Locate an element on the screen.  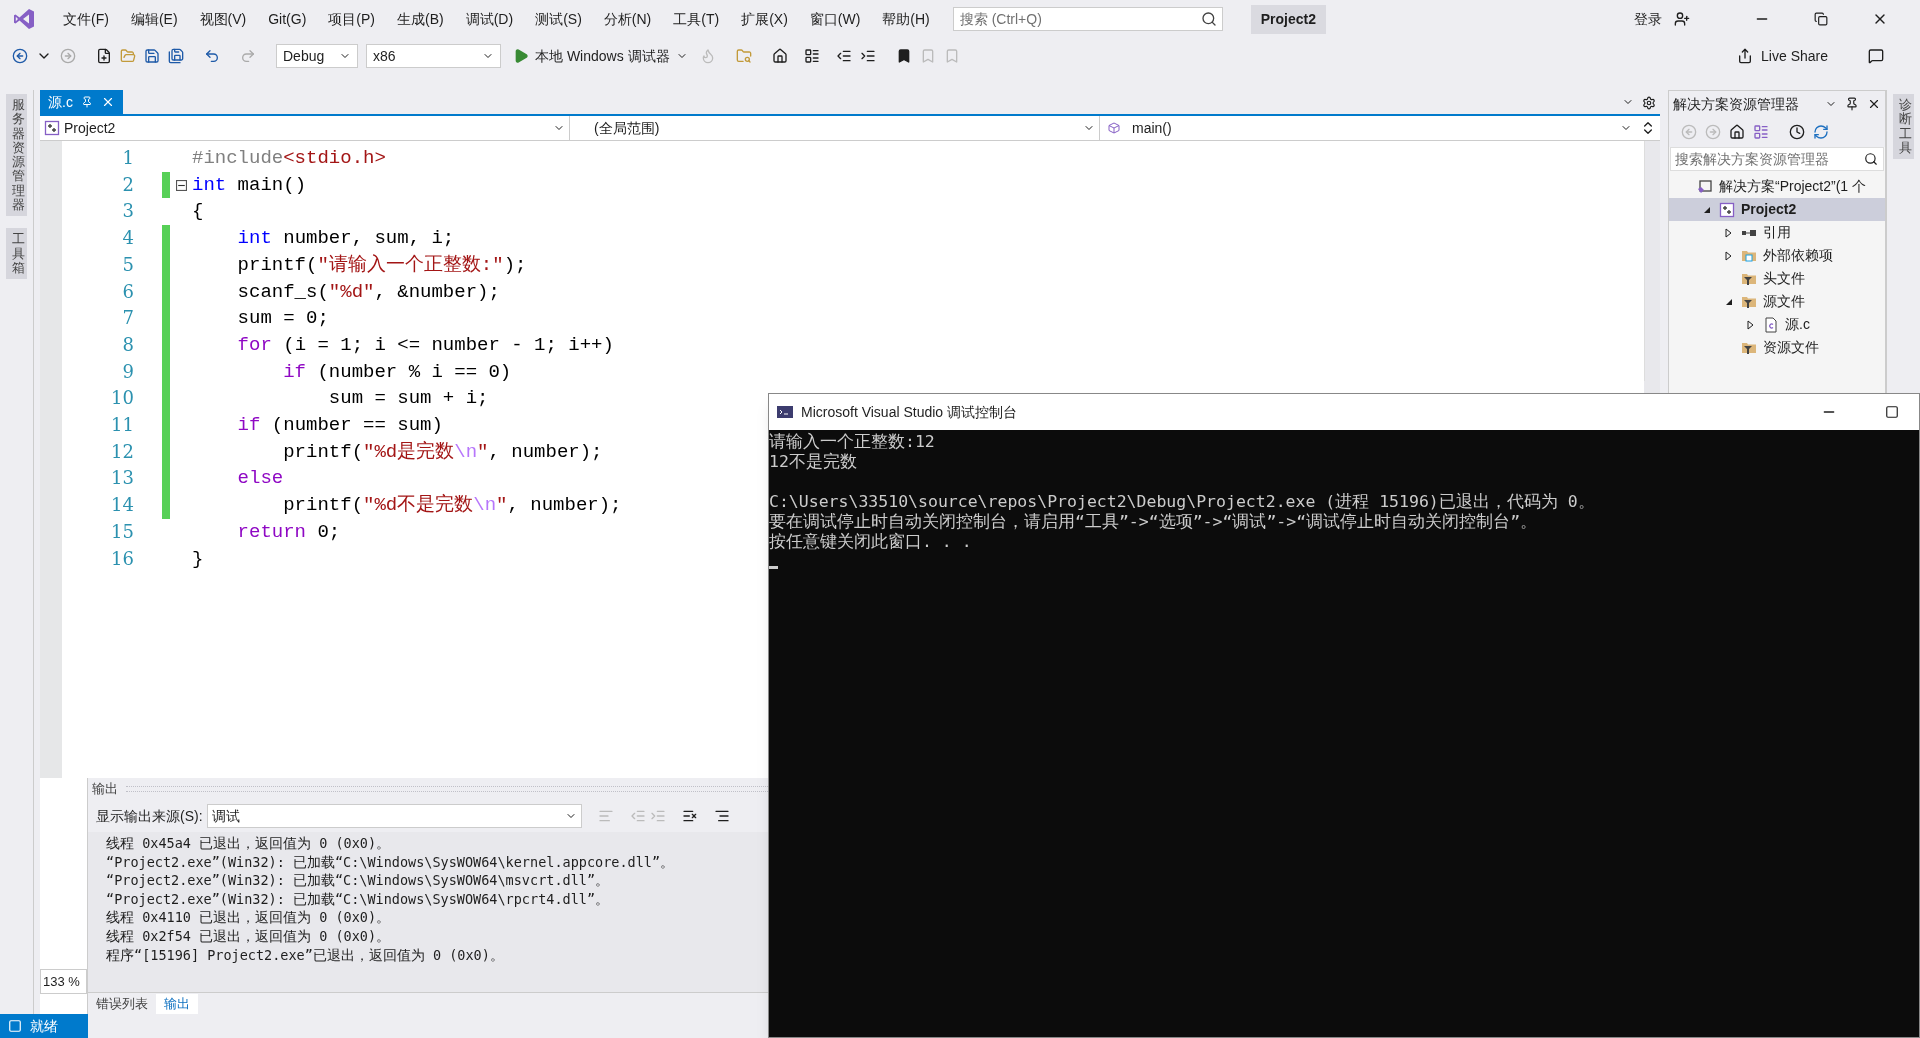
line-number: 15 is located at coordinates (122, 531).